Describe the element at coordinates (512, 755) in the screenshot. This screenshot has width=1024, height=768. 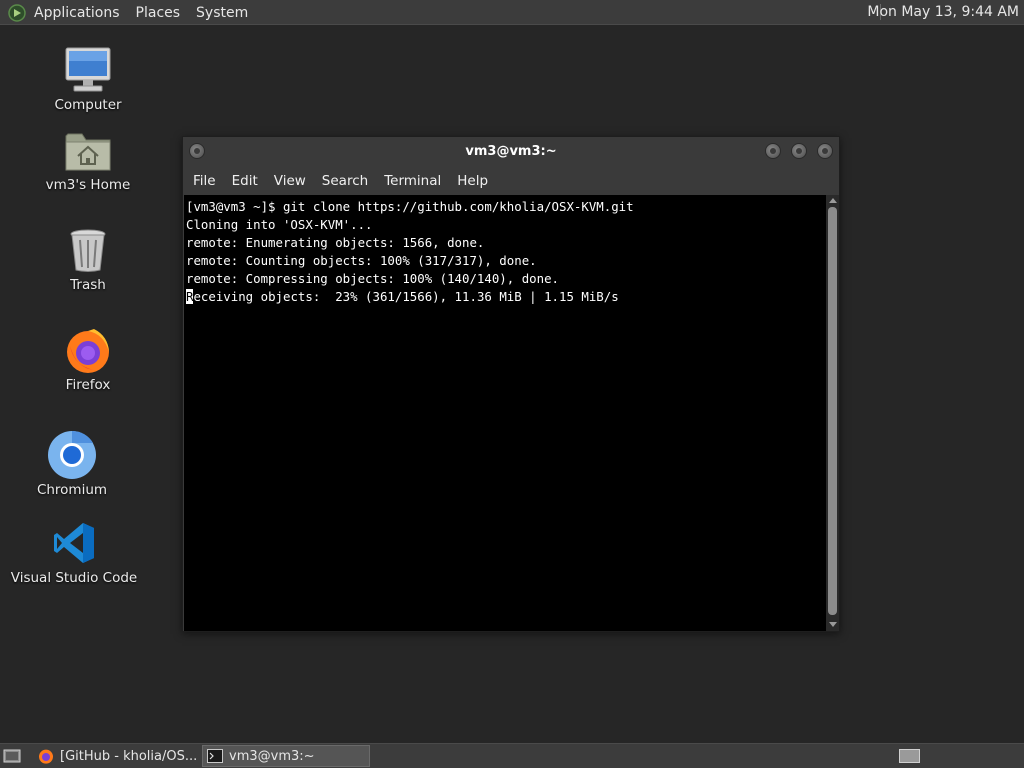
I see `bottom-panel: [GitHub - kholia/OS... vm3@vm3:~` at that location.